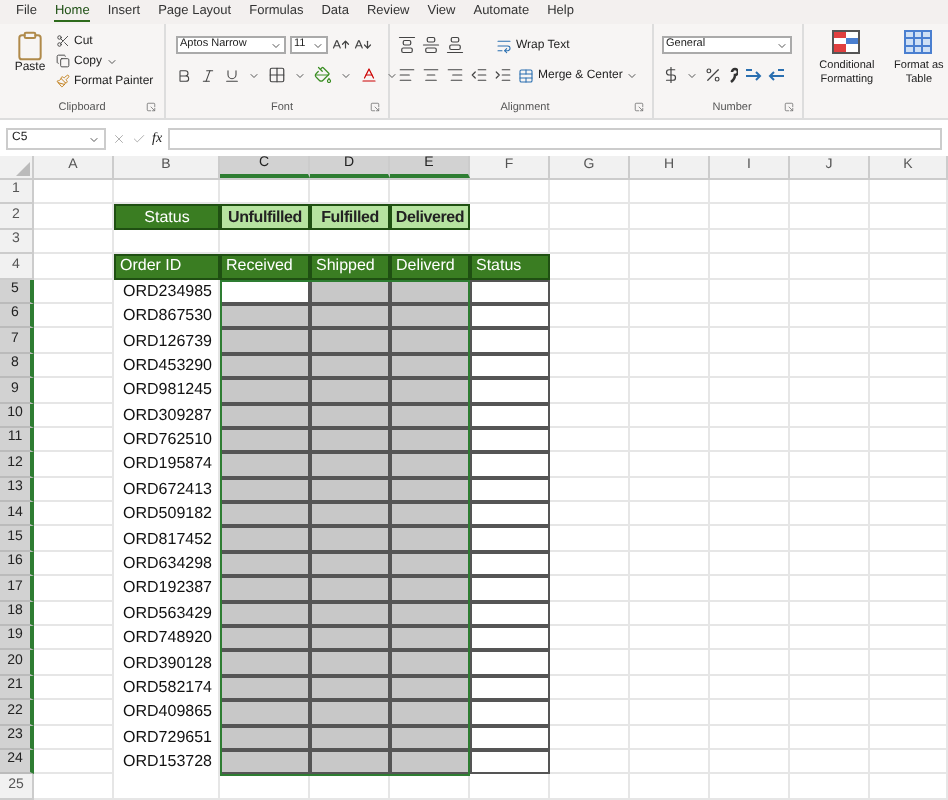  I want to click on align-middle-icon, so click(431, 45).